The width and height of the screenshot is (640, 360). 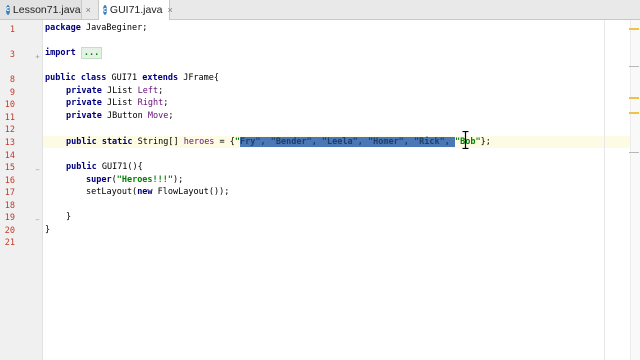 What do you see at coordinates (604, 190) in the screenshot?
I see `right-margin-guide` at bounding box center [604, 190].